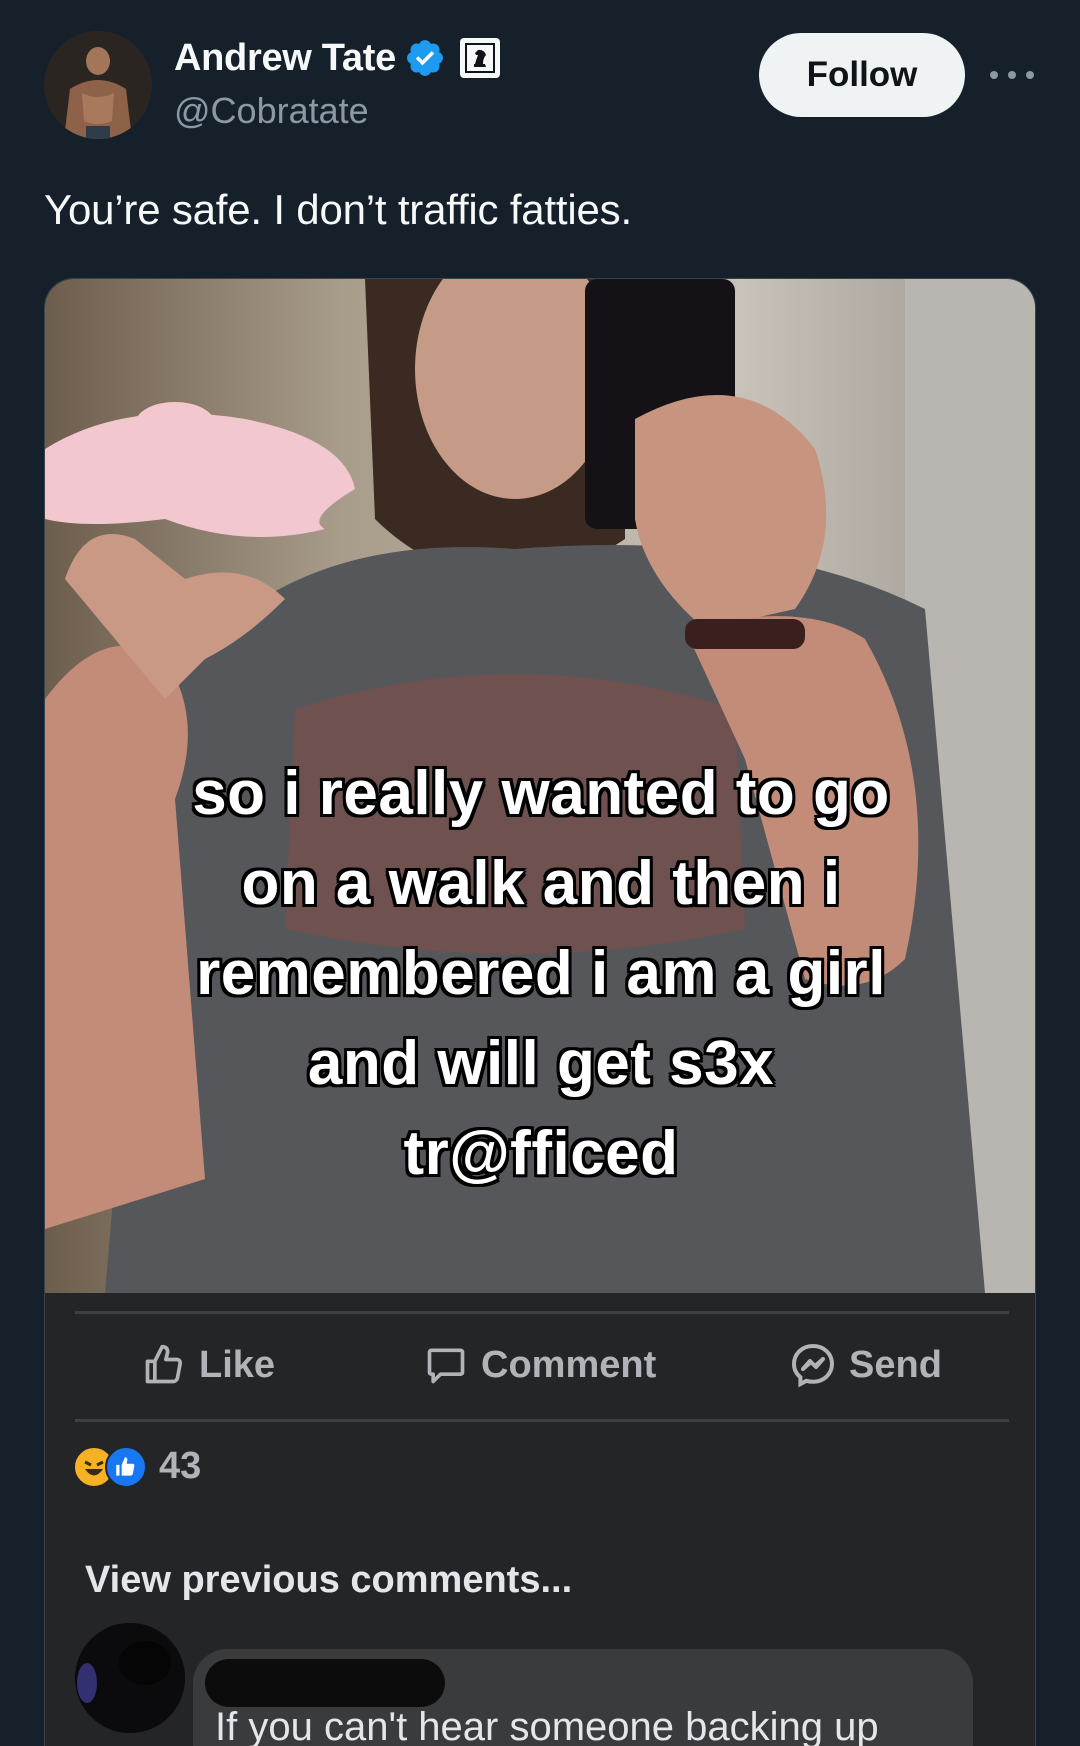  Describe the element at coordinates (862, 75) in the screenshot. I see `follow-button: Follow` at that location.